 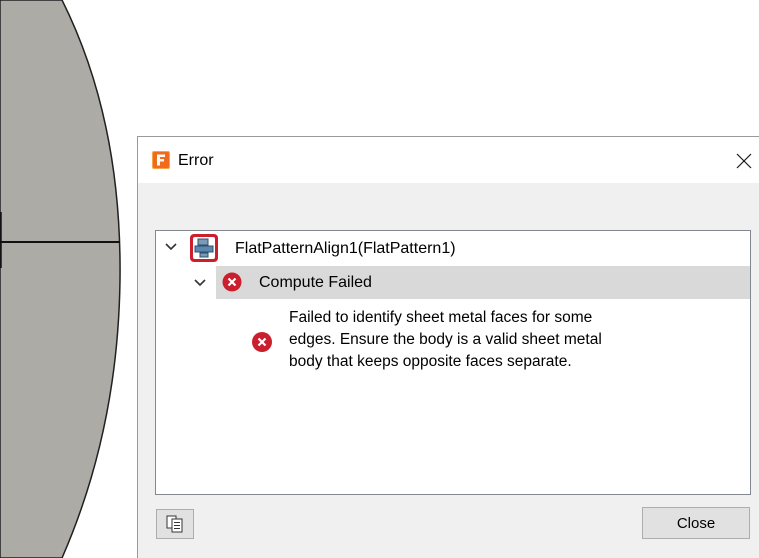 What do you see at coordinates (161, 160) in the screenshot?
I see `fusion-360-app-icon` at bounding box center [161, 160].